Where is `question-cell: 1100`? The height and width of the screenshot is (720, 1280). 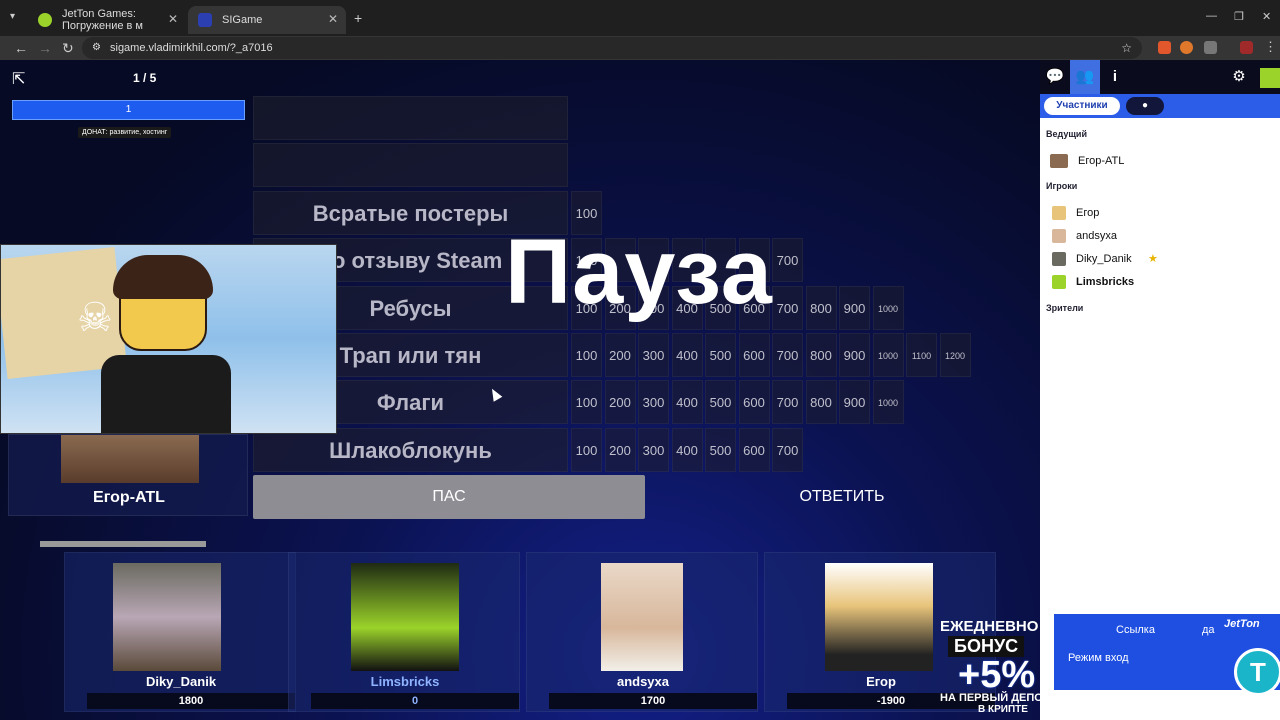 question-cell: 1100 is located at coordinates (921, 355).